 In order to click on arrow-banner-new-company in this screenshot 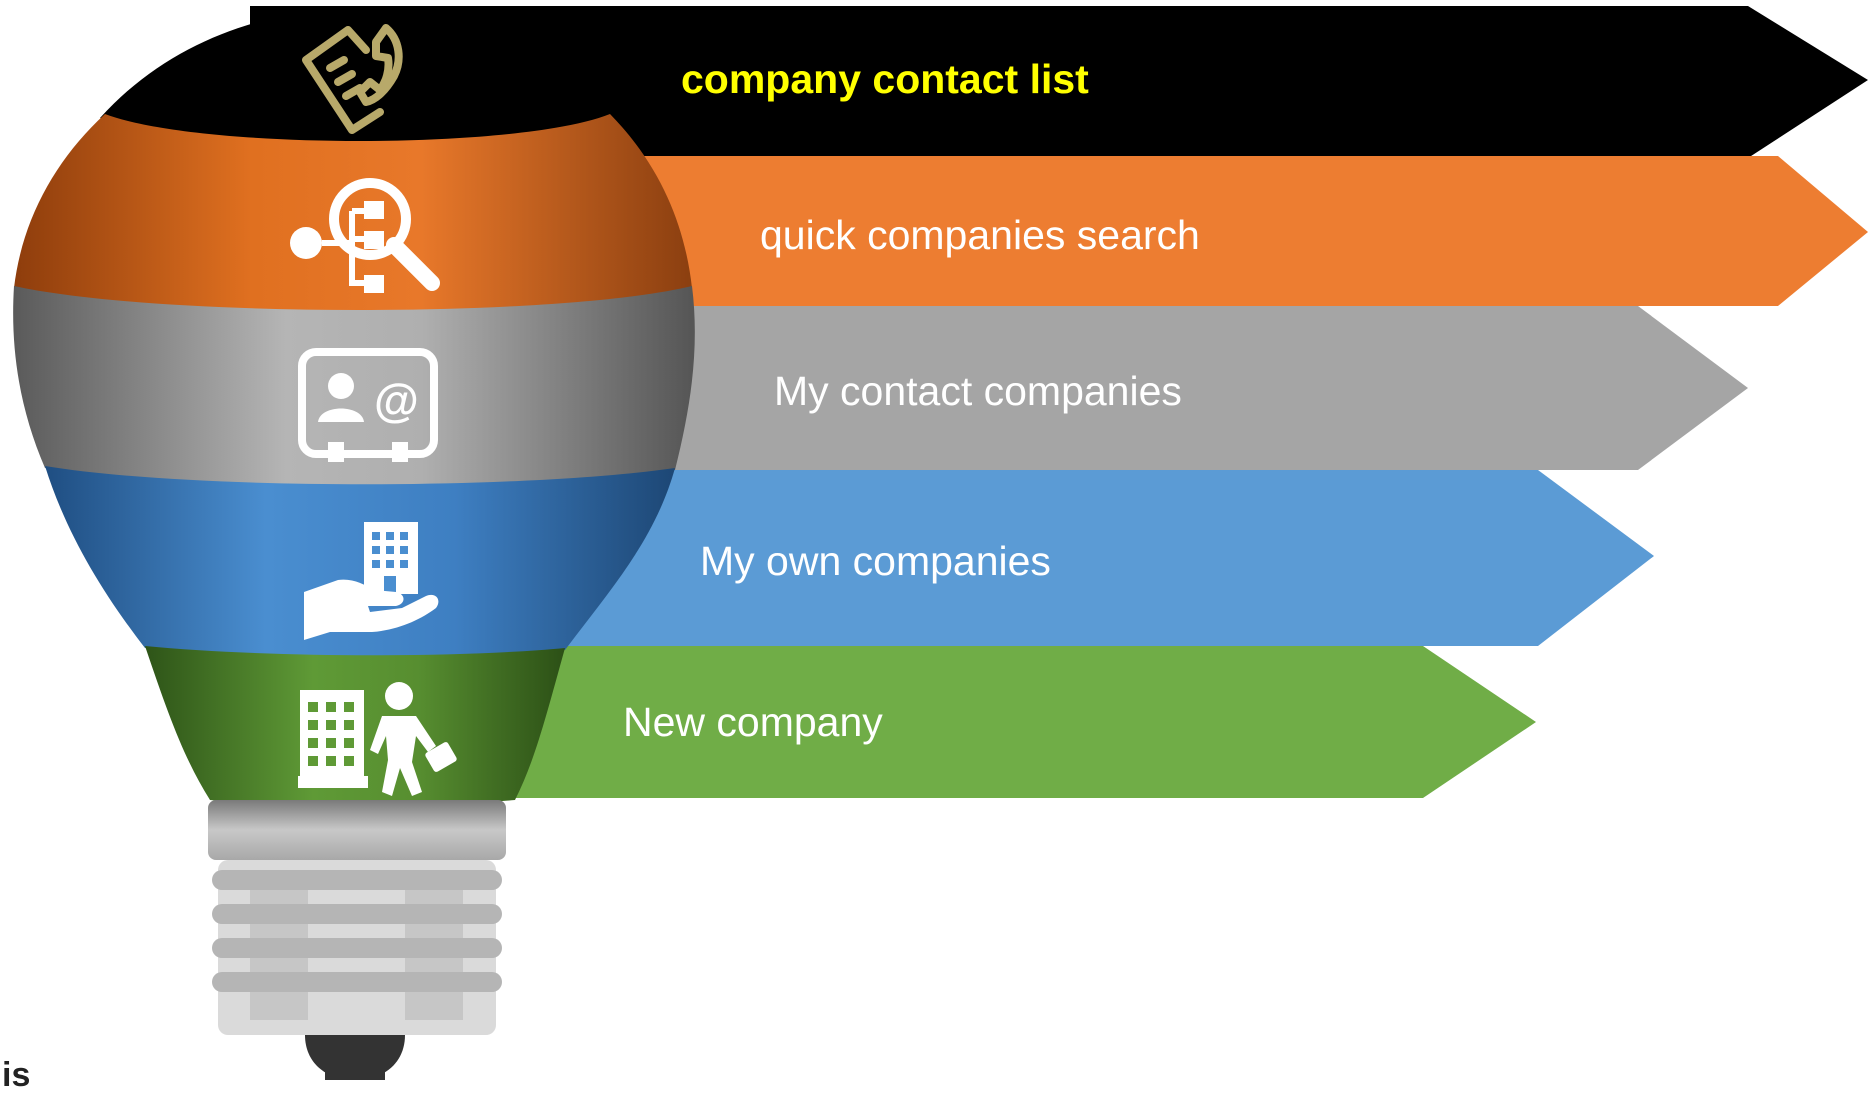, I will do `click(968, 722)`.